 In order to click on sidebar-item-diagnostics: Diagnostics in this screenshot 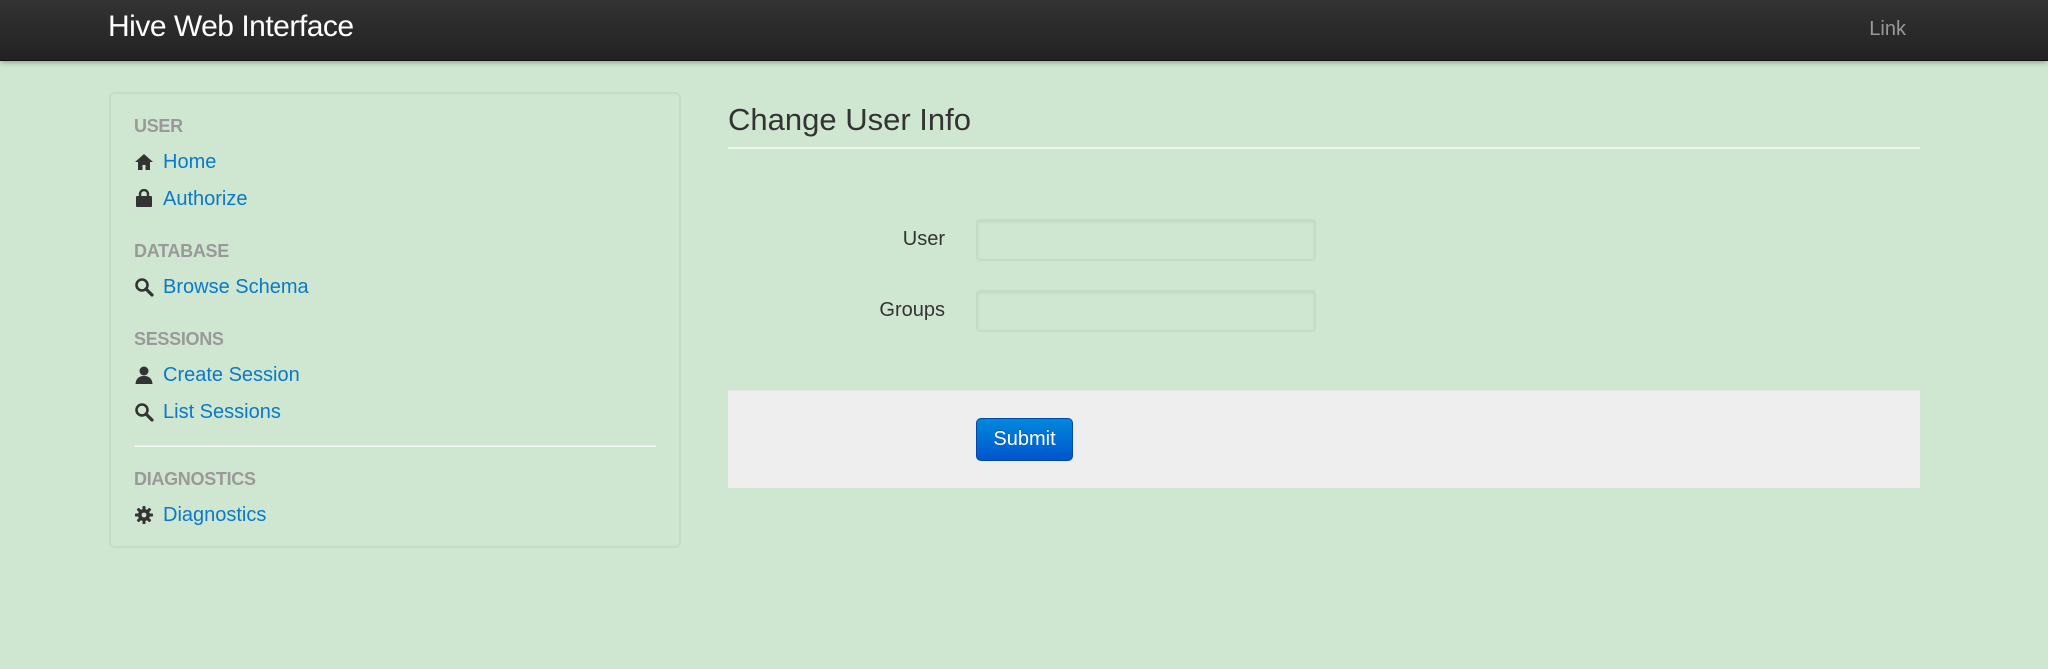, I will do `click(200, 515)`.